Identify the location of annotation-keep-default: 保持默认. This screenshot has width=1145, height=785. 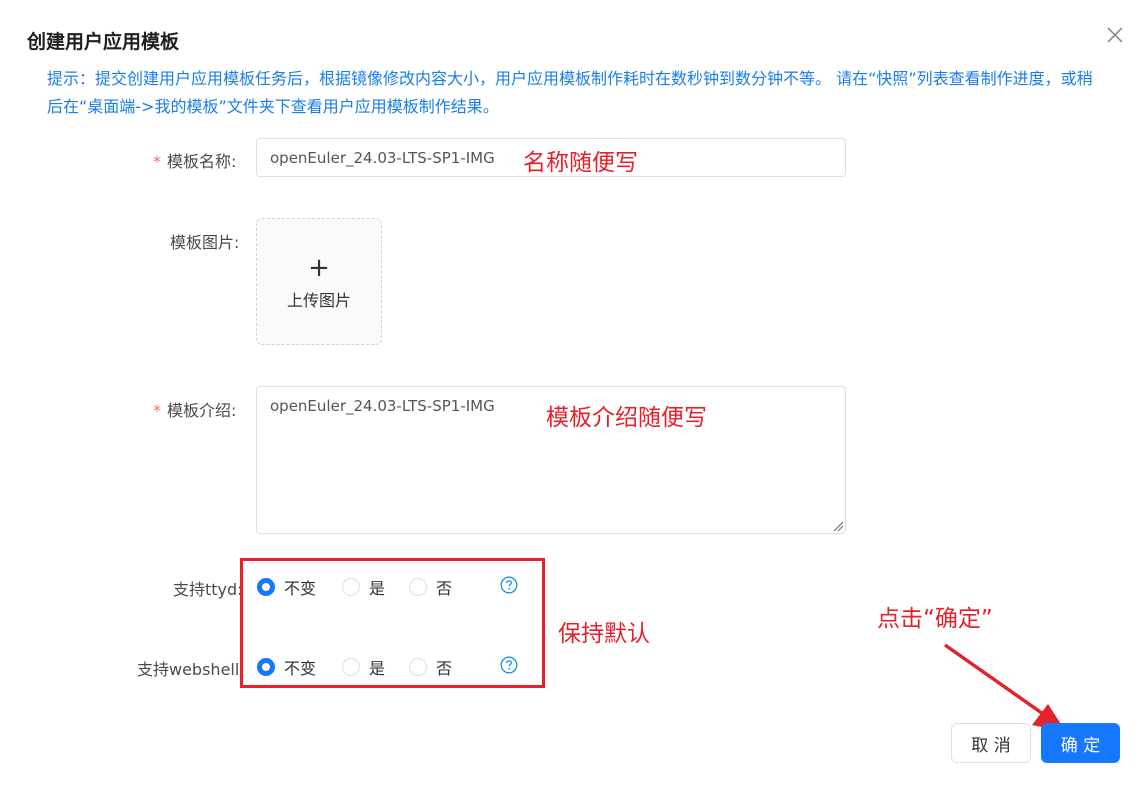
(604, 634).